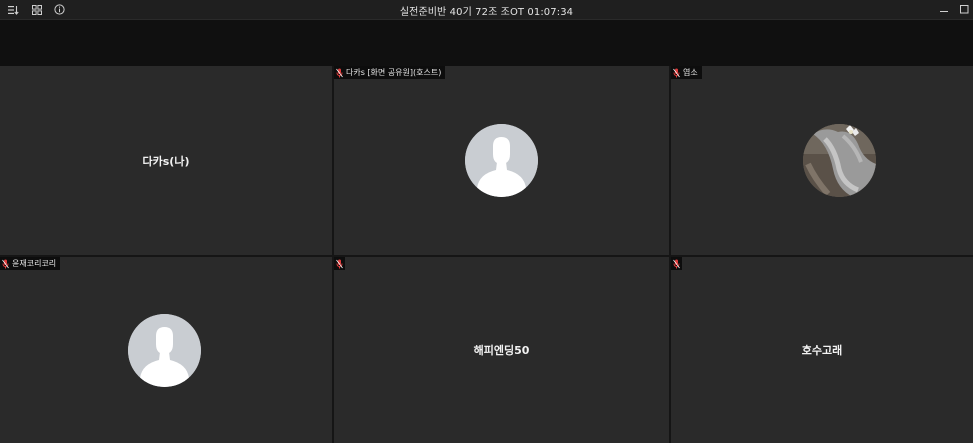 Image resolution: width=973 pixels, height=443 pixels. Describe the element at coordinates (839, 160) in the screenshot. I see `profile-photo` at that location.